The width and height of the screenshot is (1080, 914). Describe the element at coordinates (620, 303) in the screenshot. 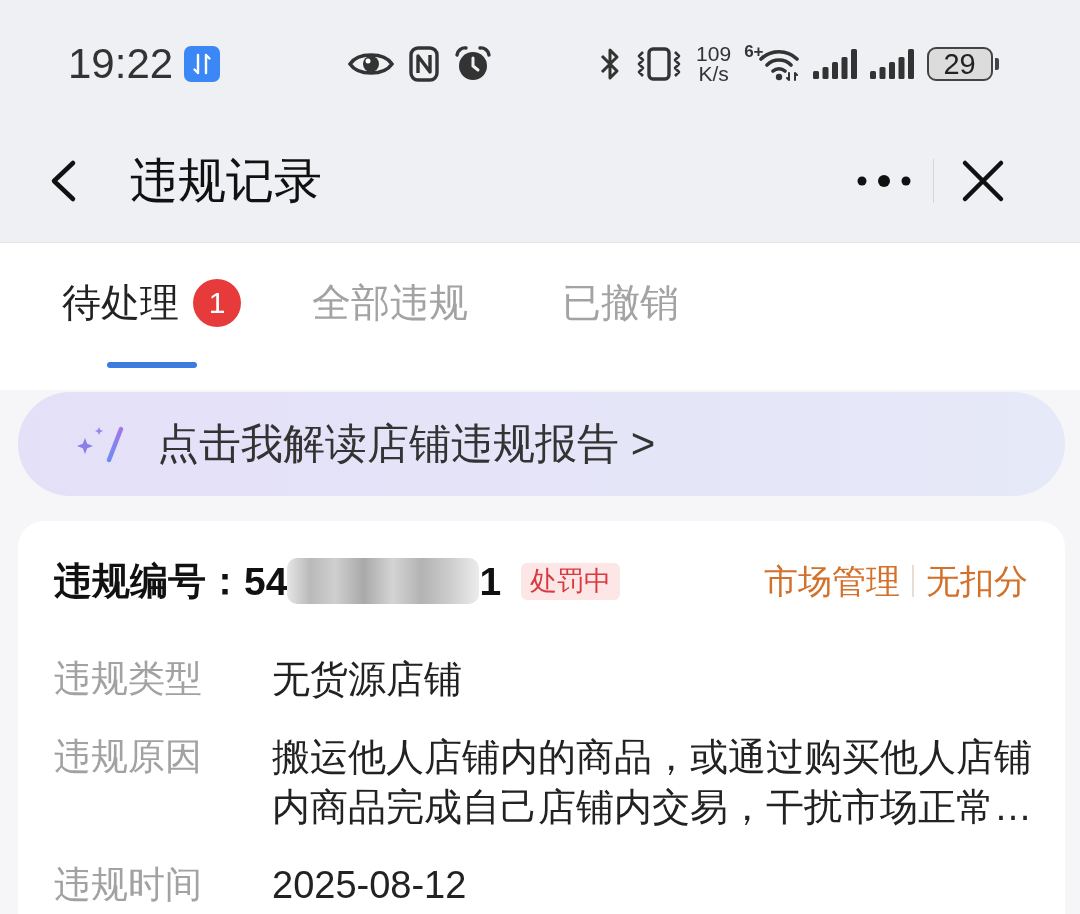

I see `tab-label: 已撤销` at that location.